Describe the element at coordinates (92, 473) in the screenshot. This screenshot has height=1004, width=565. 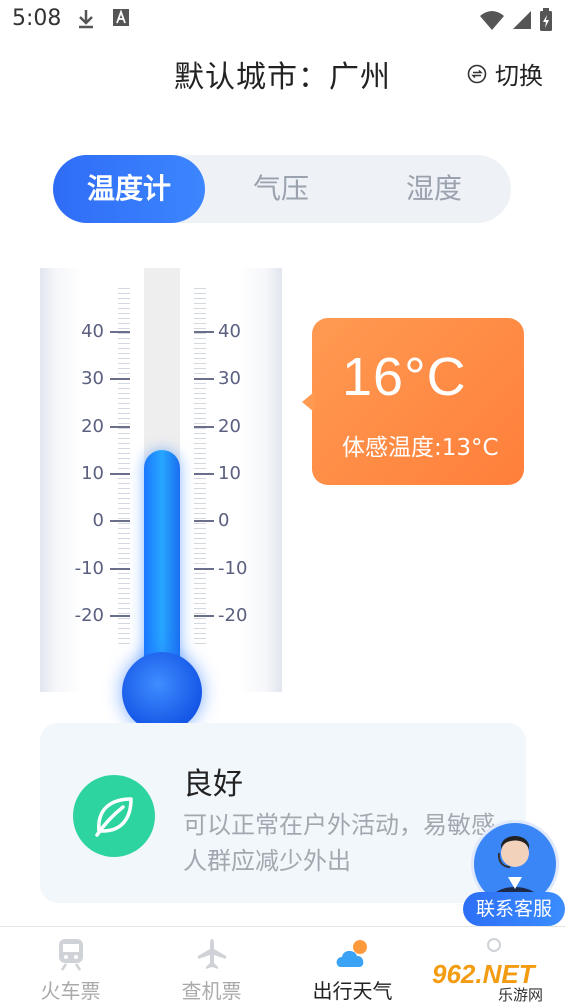
I see `scale-label-left: 10` at that location.